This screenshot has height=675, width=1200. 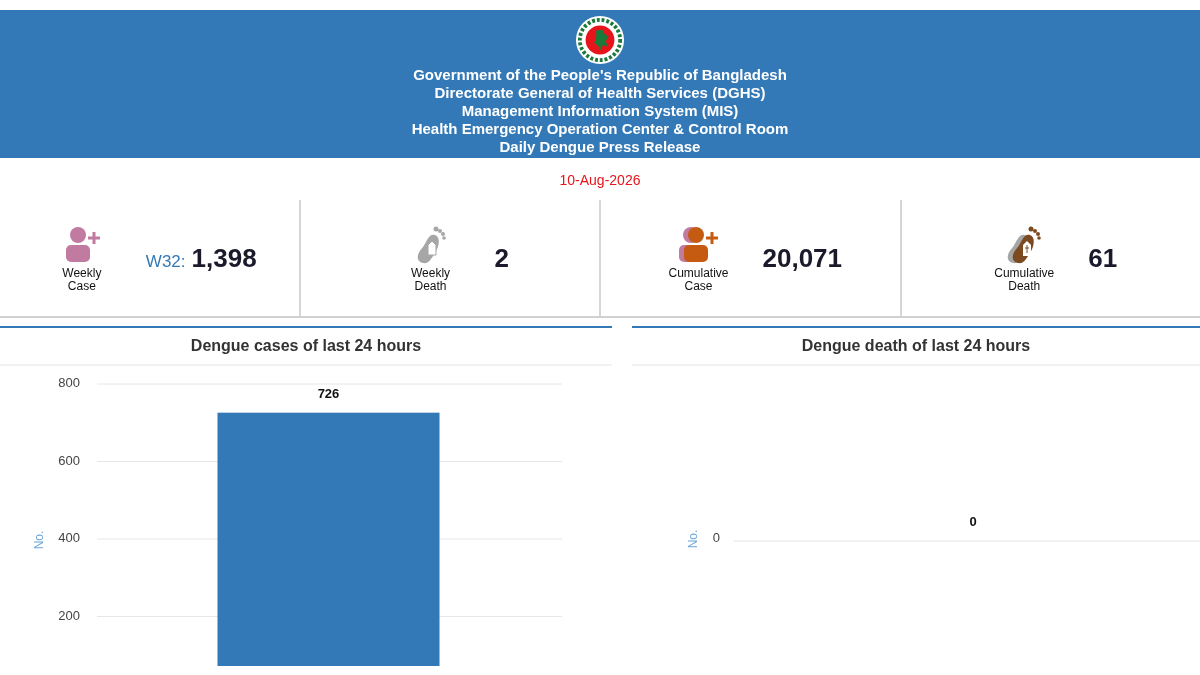 I want to click on axis-tick-label: 600, so click(x=69, y=460).